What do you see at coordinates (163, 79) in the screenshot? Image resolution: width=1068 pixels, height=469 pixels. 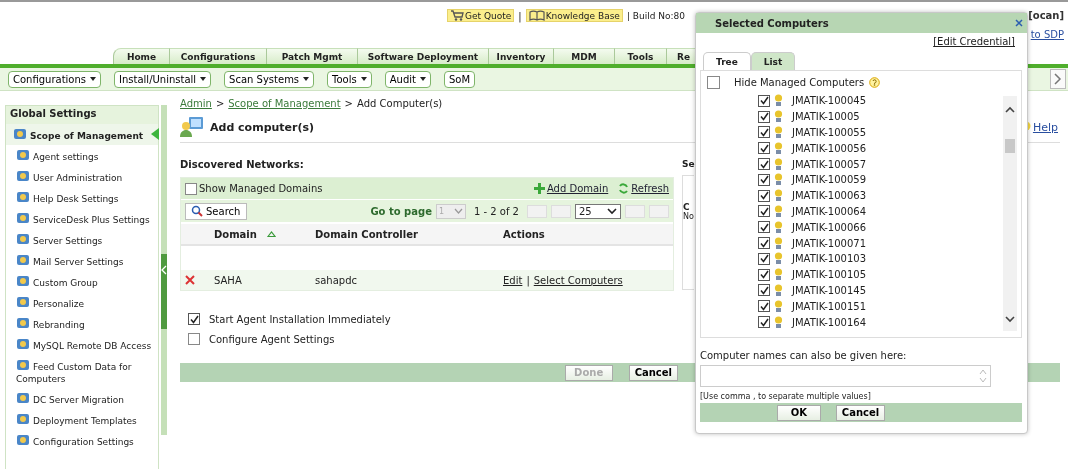 I see `menu-button: Install/Uninstall` at bounding box center [163, 79].